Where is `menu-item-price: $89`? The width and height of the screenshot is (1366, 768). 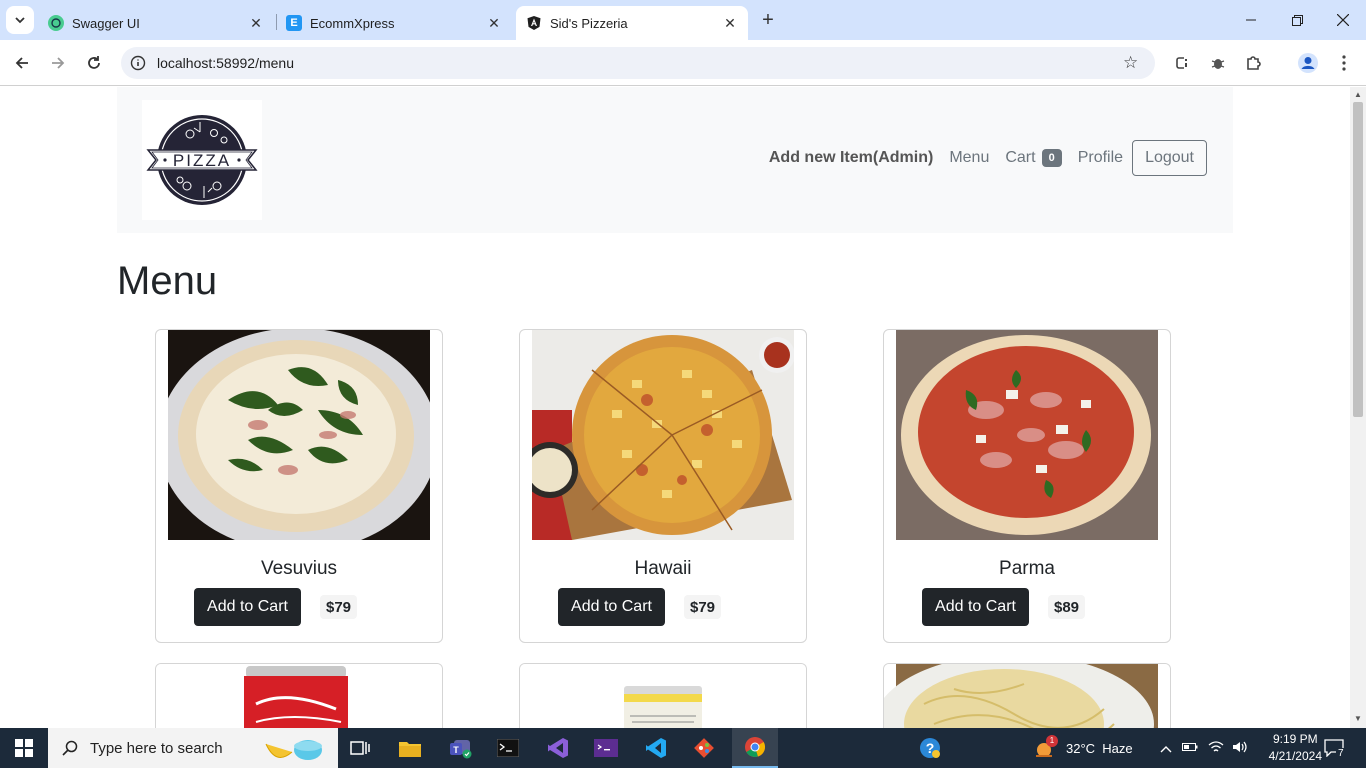 menu-item-price: $89 is located at coordinates (1067, 607).